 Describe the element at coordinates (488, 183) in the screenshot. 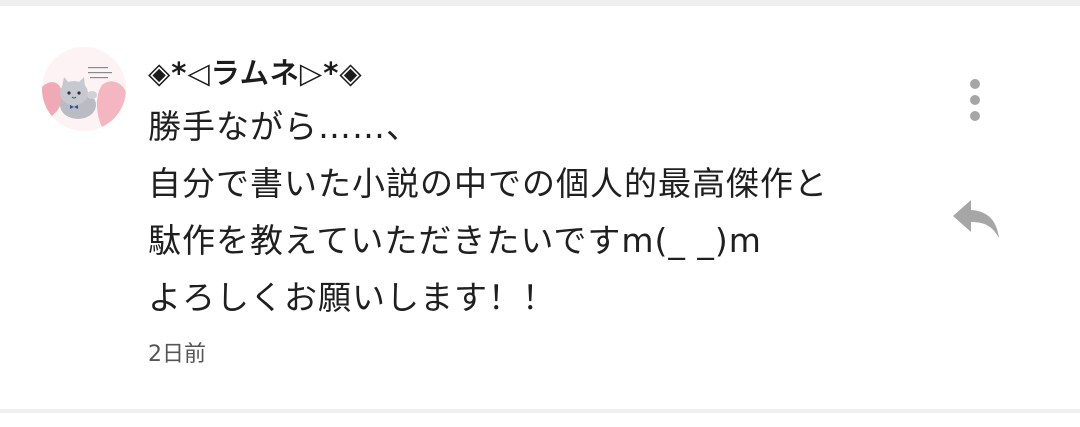

I see `comment-line-2: 自分で書いた小説の中での個人的最高傑作と` at that location.